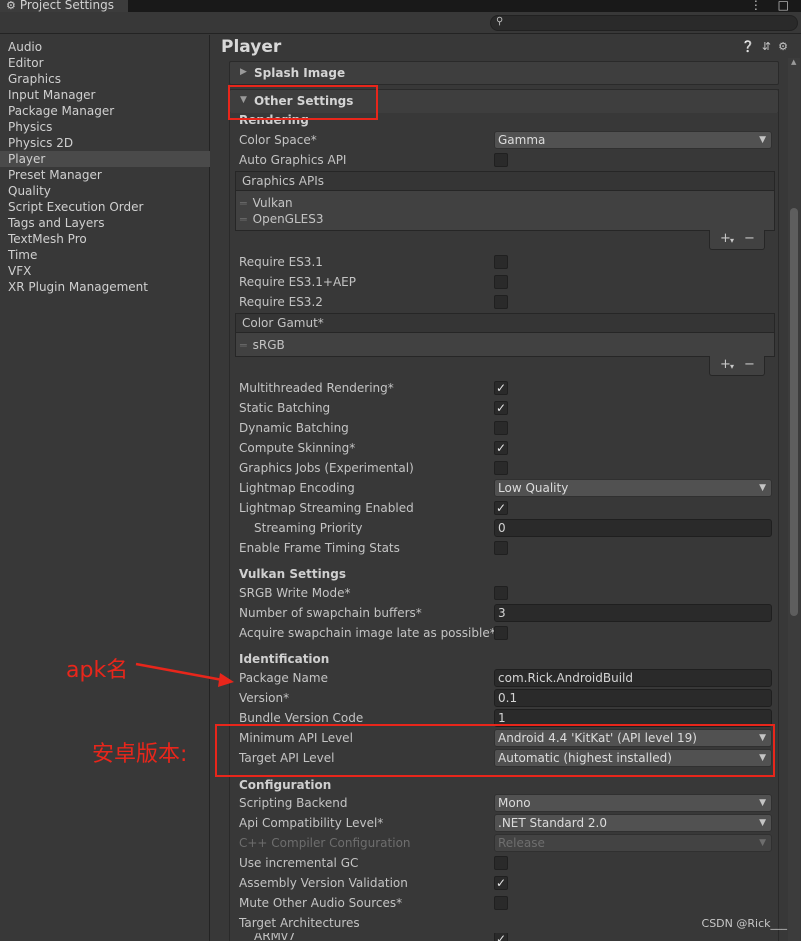  Describe the element at coordinates (330, 613) in the screenshot. I see `swapchain-buffers-label: Number of swapchain buffers*` at that location.